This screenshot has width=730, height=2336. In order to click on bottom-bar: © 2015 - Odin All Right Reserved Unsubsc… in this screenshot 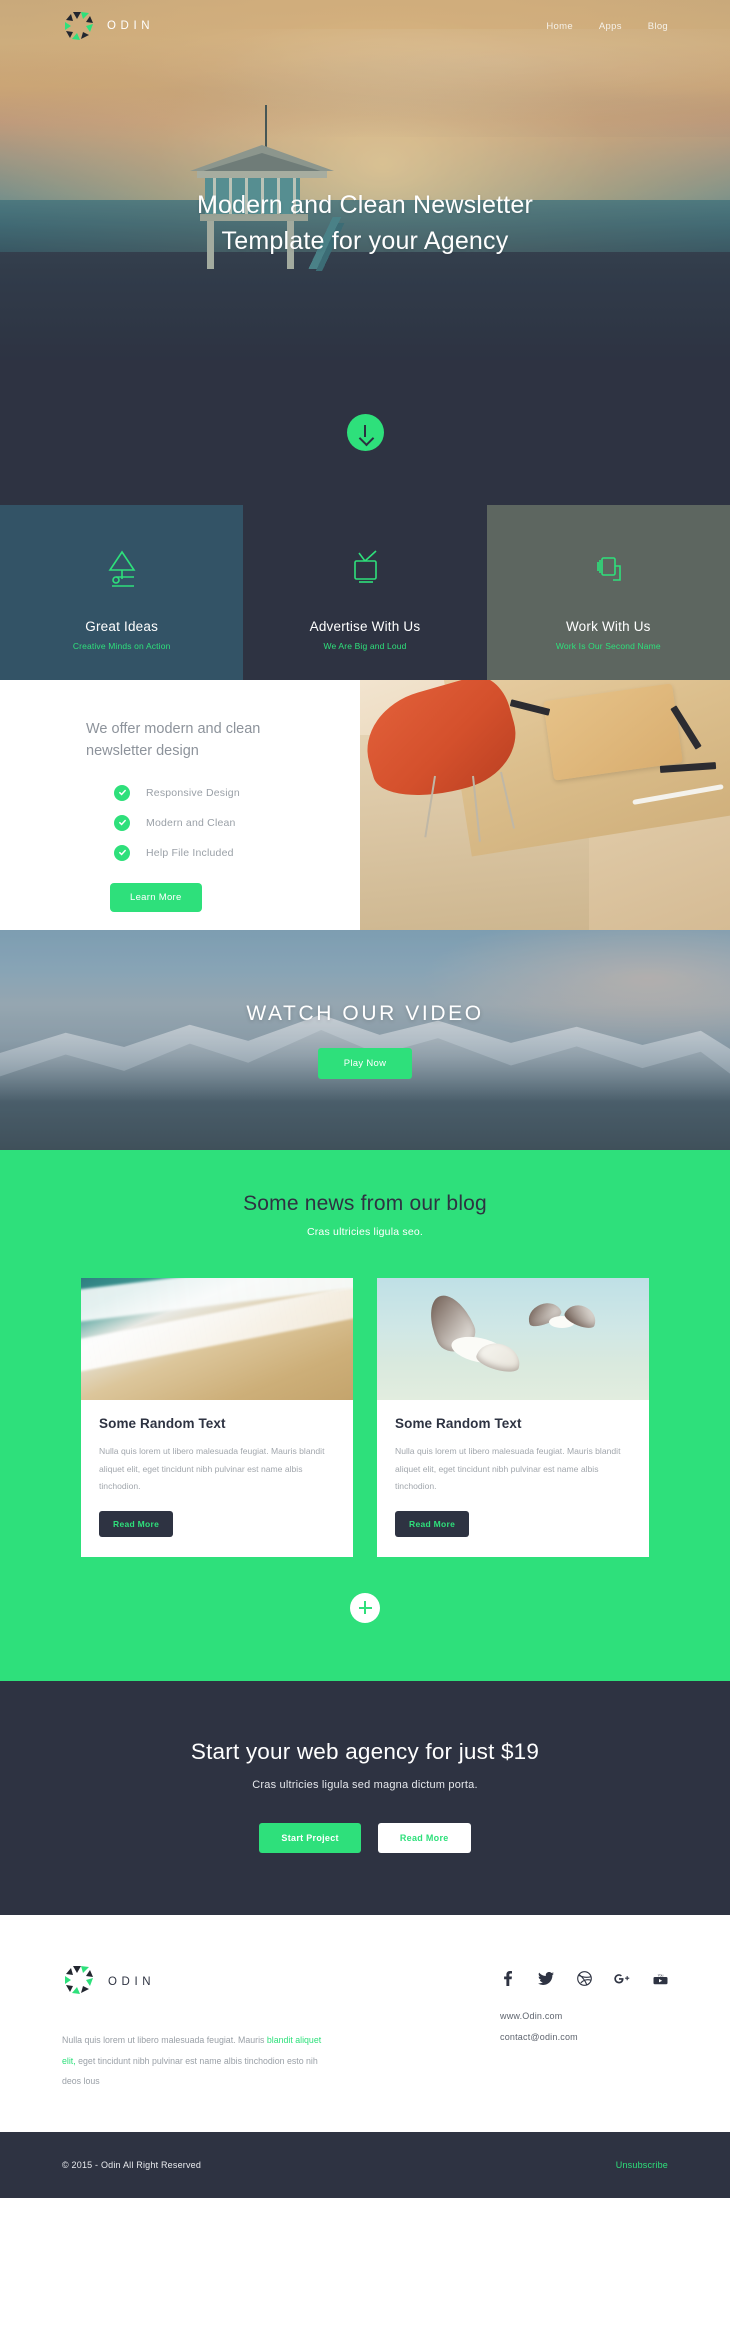, I will do `click(365, 2164)`.